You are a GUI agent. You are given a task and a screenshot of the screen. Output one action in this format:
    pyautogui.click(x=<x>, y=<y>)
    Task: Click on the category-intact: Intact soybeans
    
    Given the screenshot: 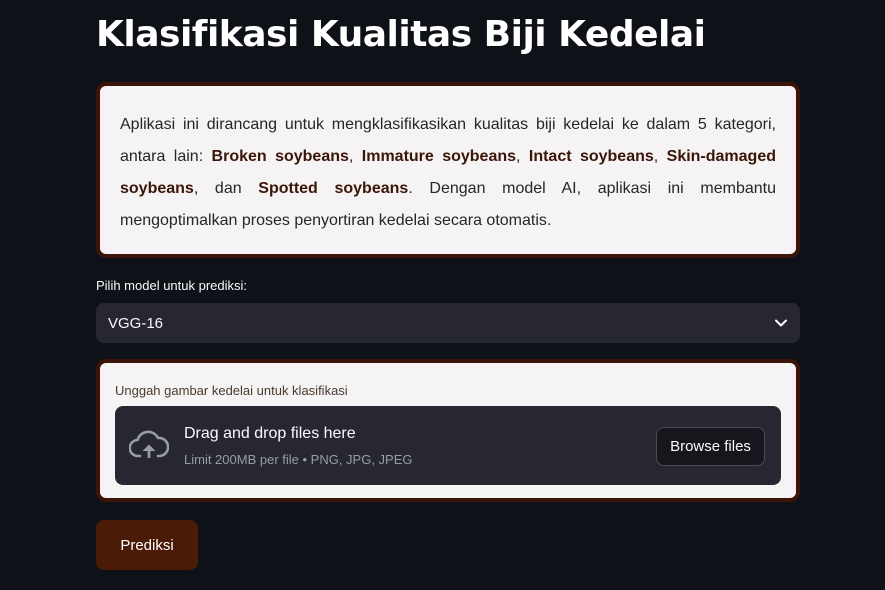 What is the action you would take?
    pyautogui.click(x=591, y=156)
    